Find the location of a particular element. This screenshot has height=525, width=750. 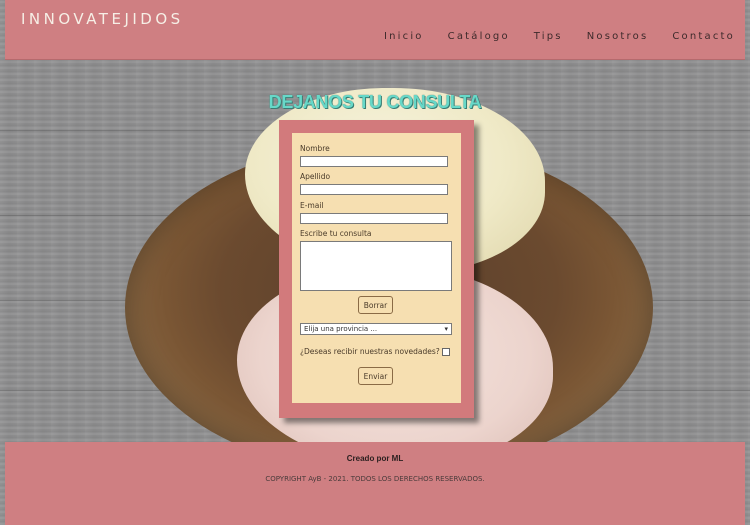

nav-link-nosotros: Nosotros is located at coordinates (618, 36).